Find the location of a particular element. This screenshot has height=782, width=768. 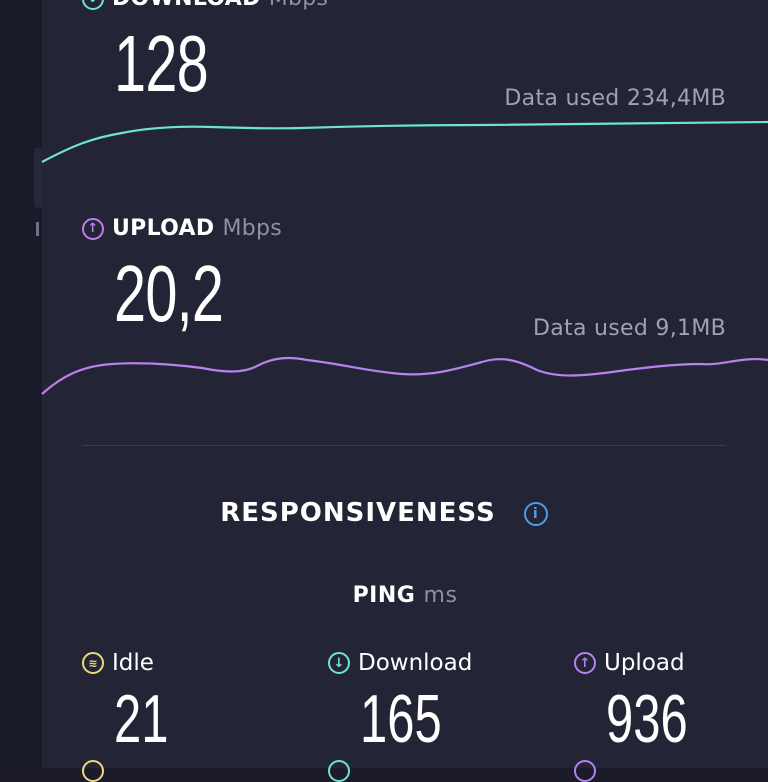

download-speed-graph is located at coordinates (404, 141).